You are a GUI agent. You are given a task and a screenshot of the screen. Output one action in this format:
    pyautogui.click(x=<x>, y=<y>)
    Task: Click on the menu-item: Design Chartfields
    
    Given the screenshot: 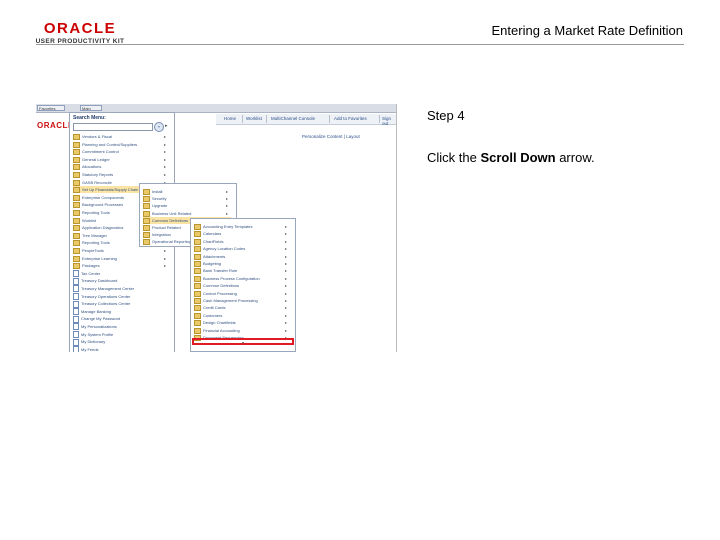 What is the action you would take?
    pyautogui.click(x=242, y=323)
    